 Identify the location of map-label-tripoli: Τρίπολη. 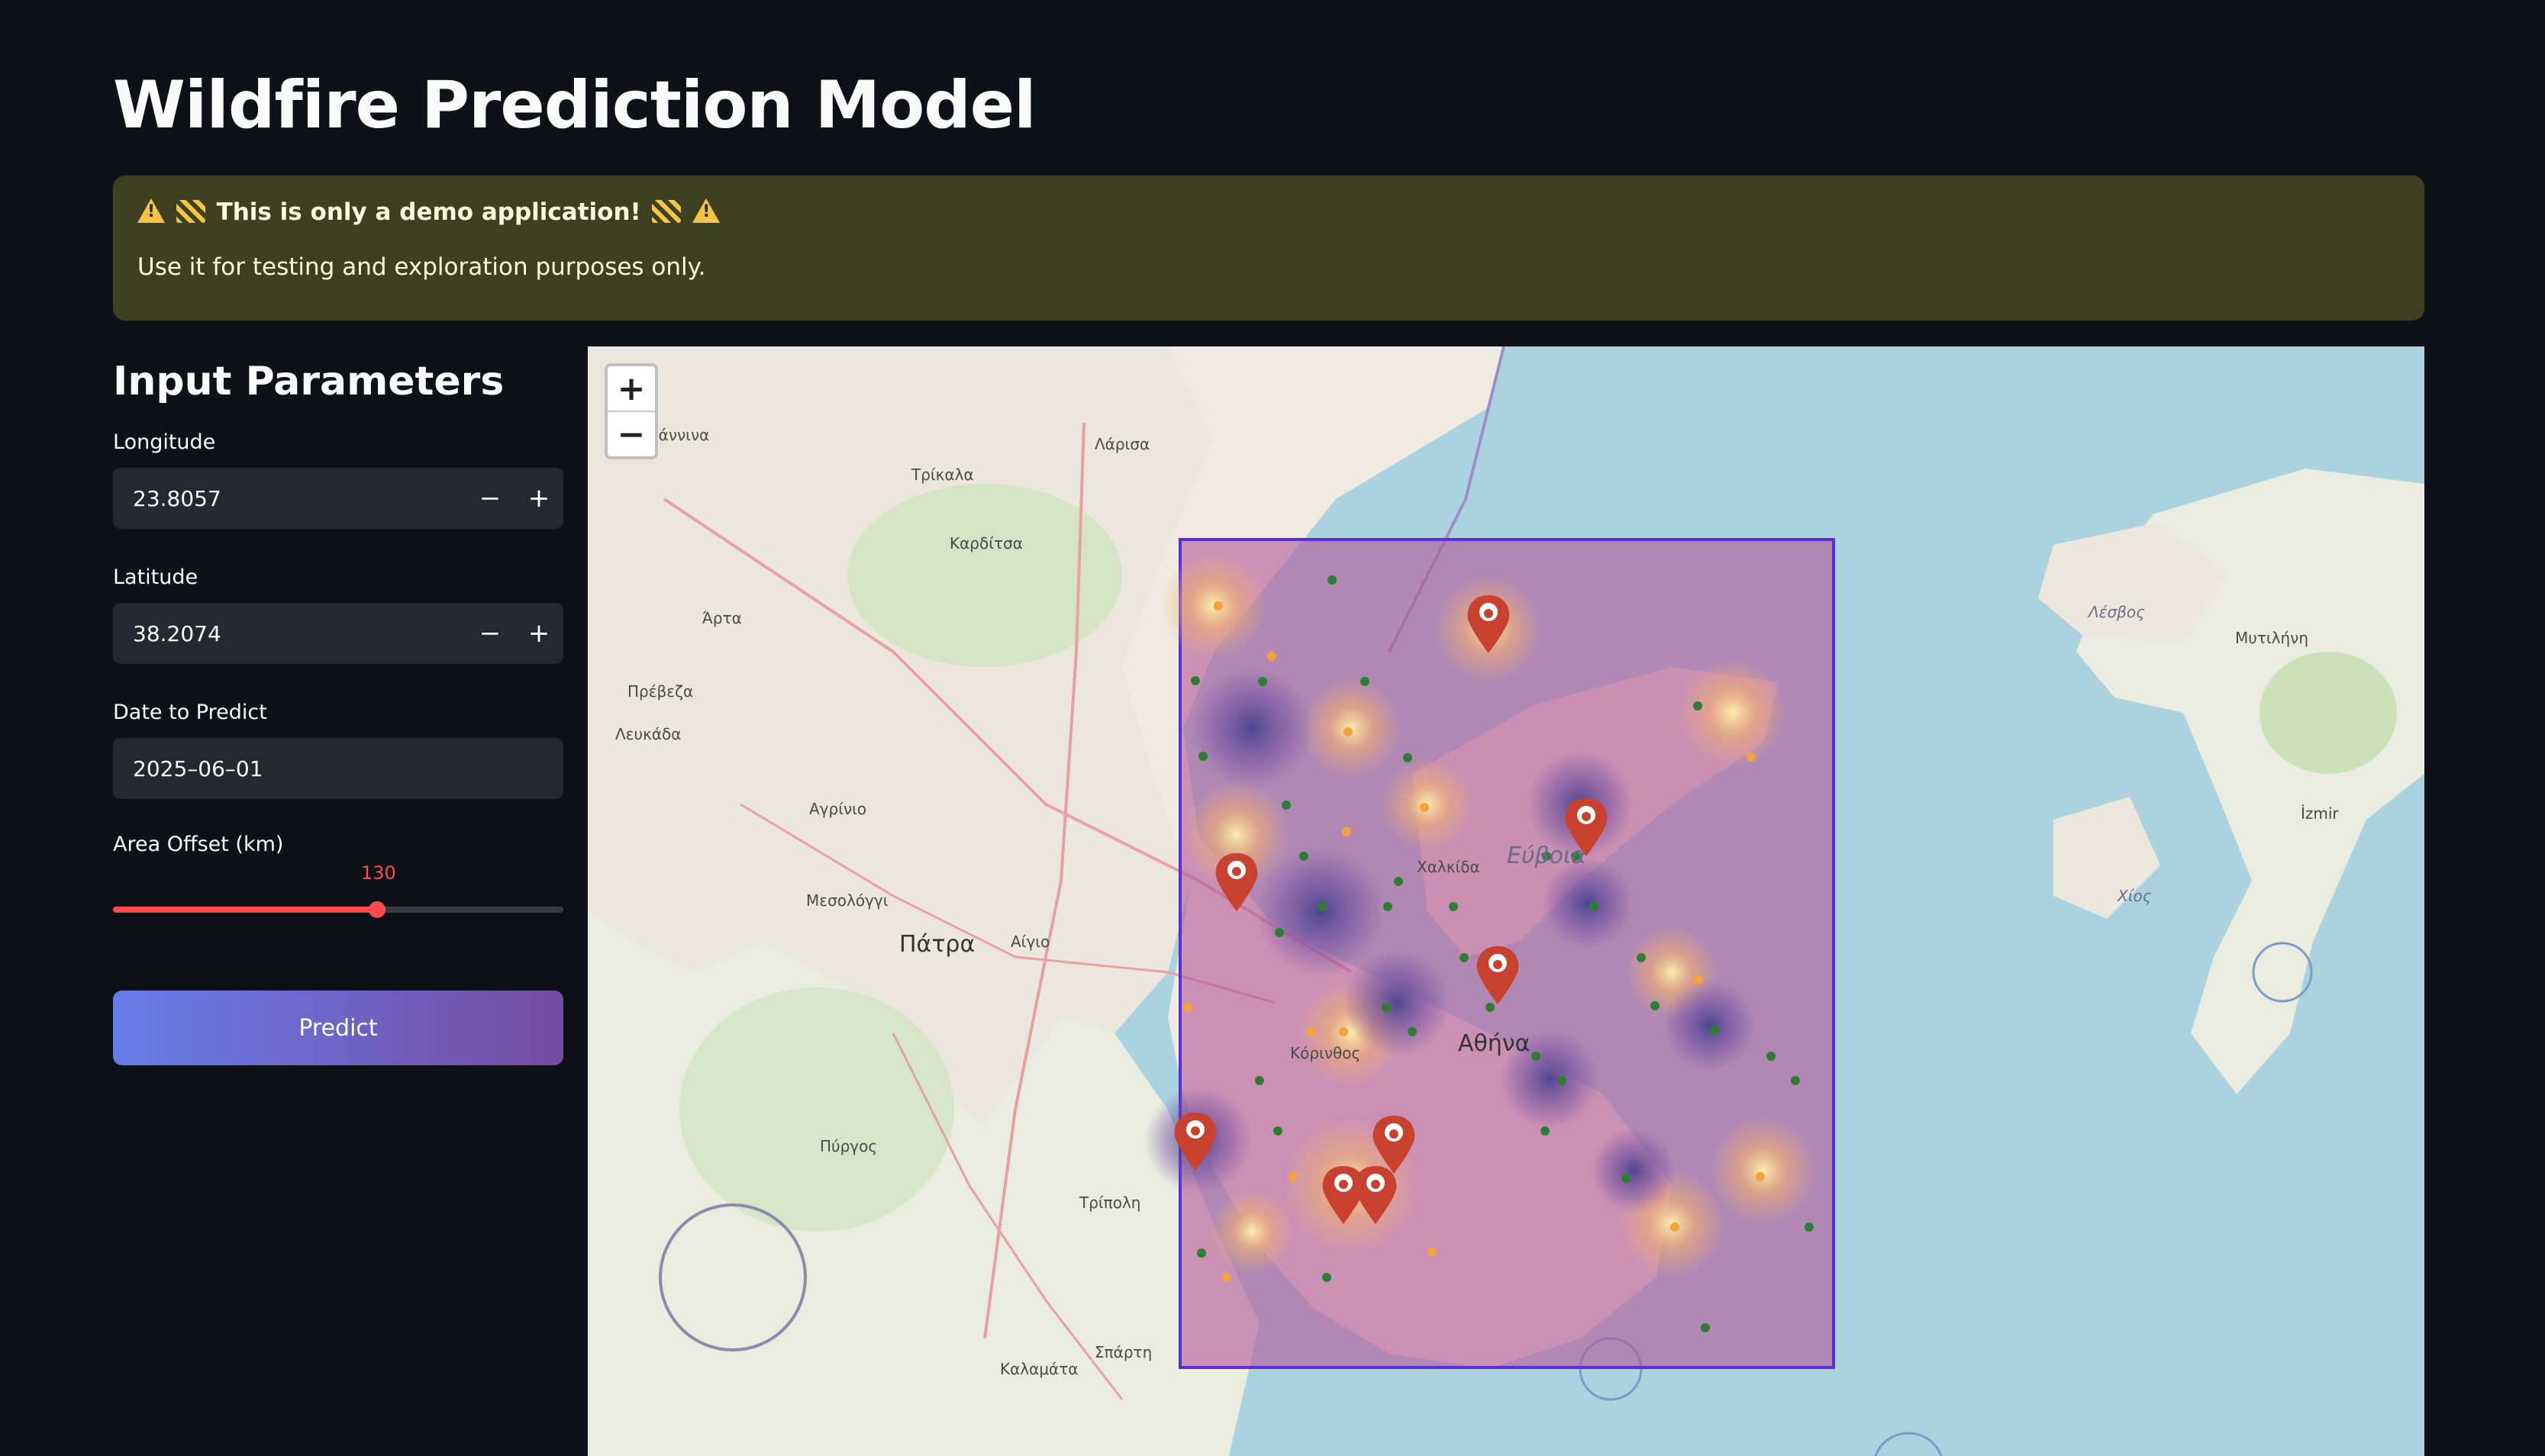
(1110, 1202).